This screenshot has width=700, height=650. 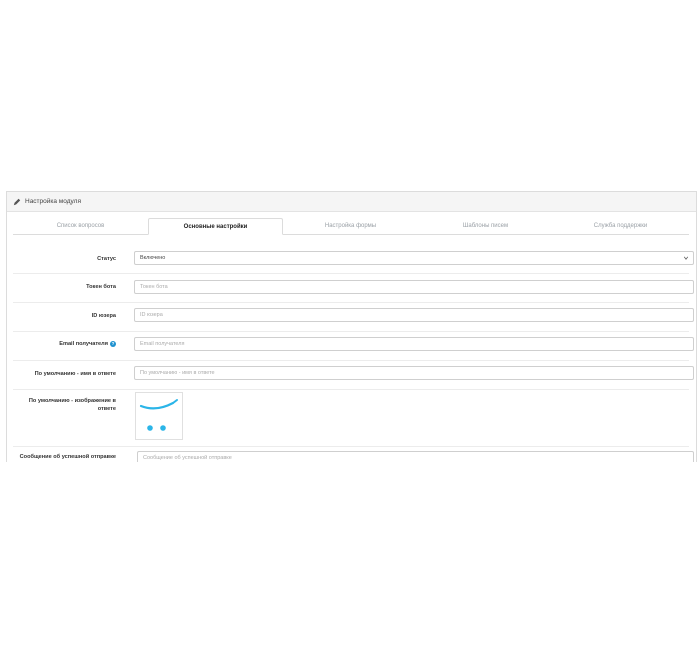 I want to click on tab-form-settings: Настройка формы, so click(x=350, y=226).